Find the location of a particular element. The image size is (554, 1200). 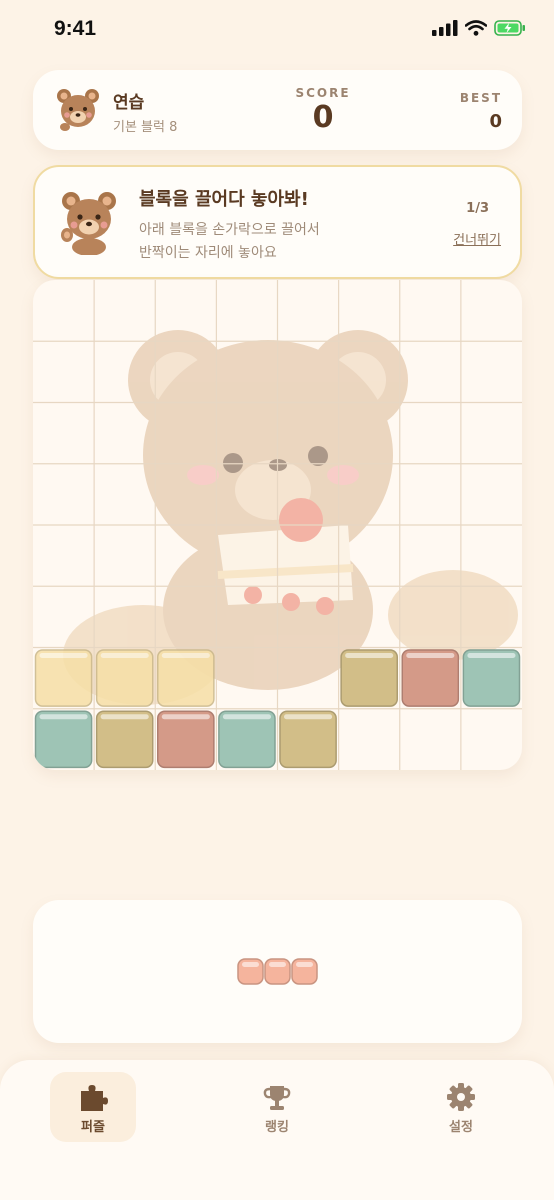

score-label: SCORE is located at coordinates (323, 93).